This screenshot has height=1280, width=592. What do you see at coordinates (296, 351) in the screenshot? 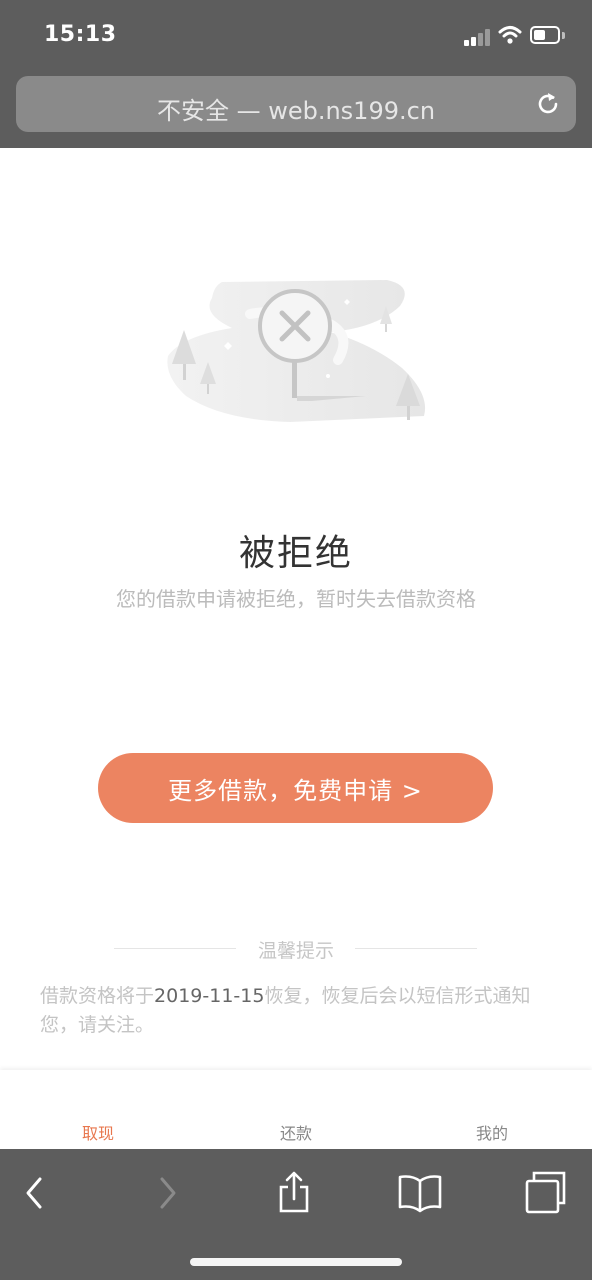
I see `rejected-illustration` at bounding box center [296, 351].